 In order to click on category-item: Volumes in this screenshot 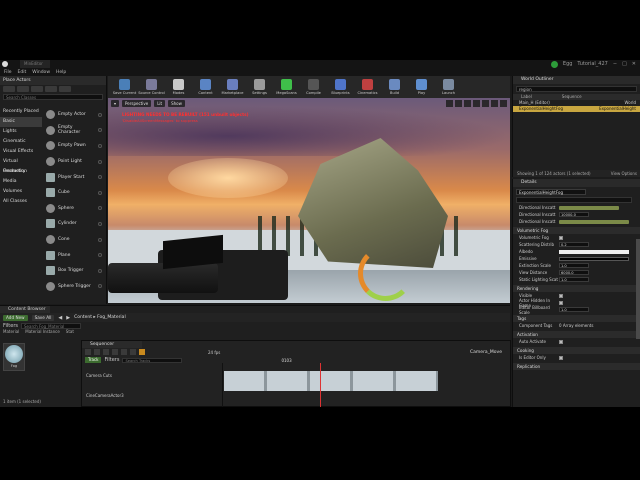, I will do `click(21, 192)`.